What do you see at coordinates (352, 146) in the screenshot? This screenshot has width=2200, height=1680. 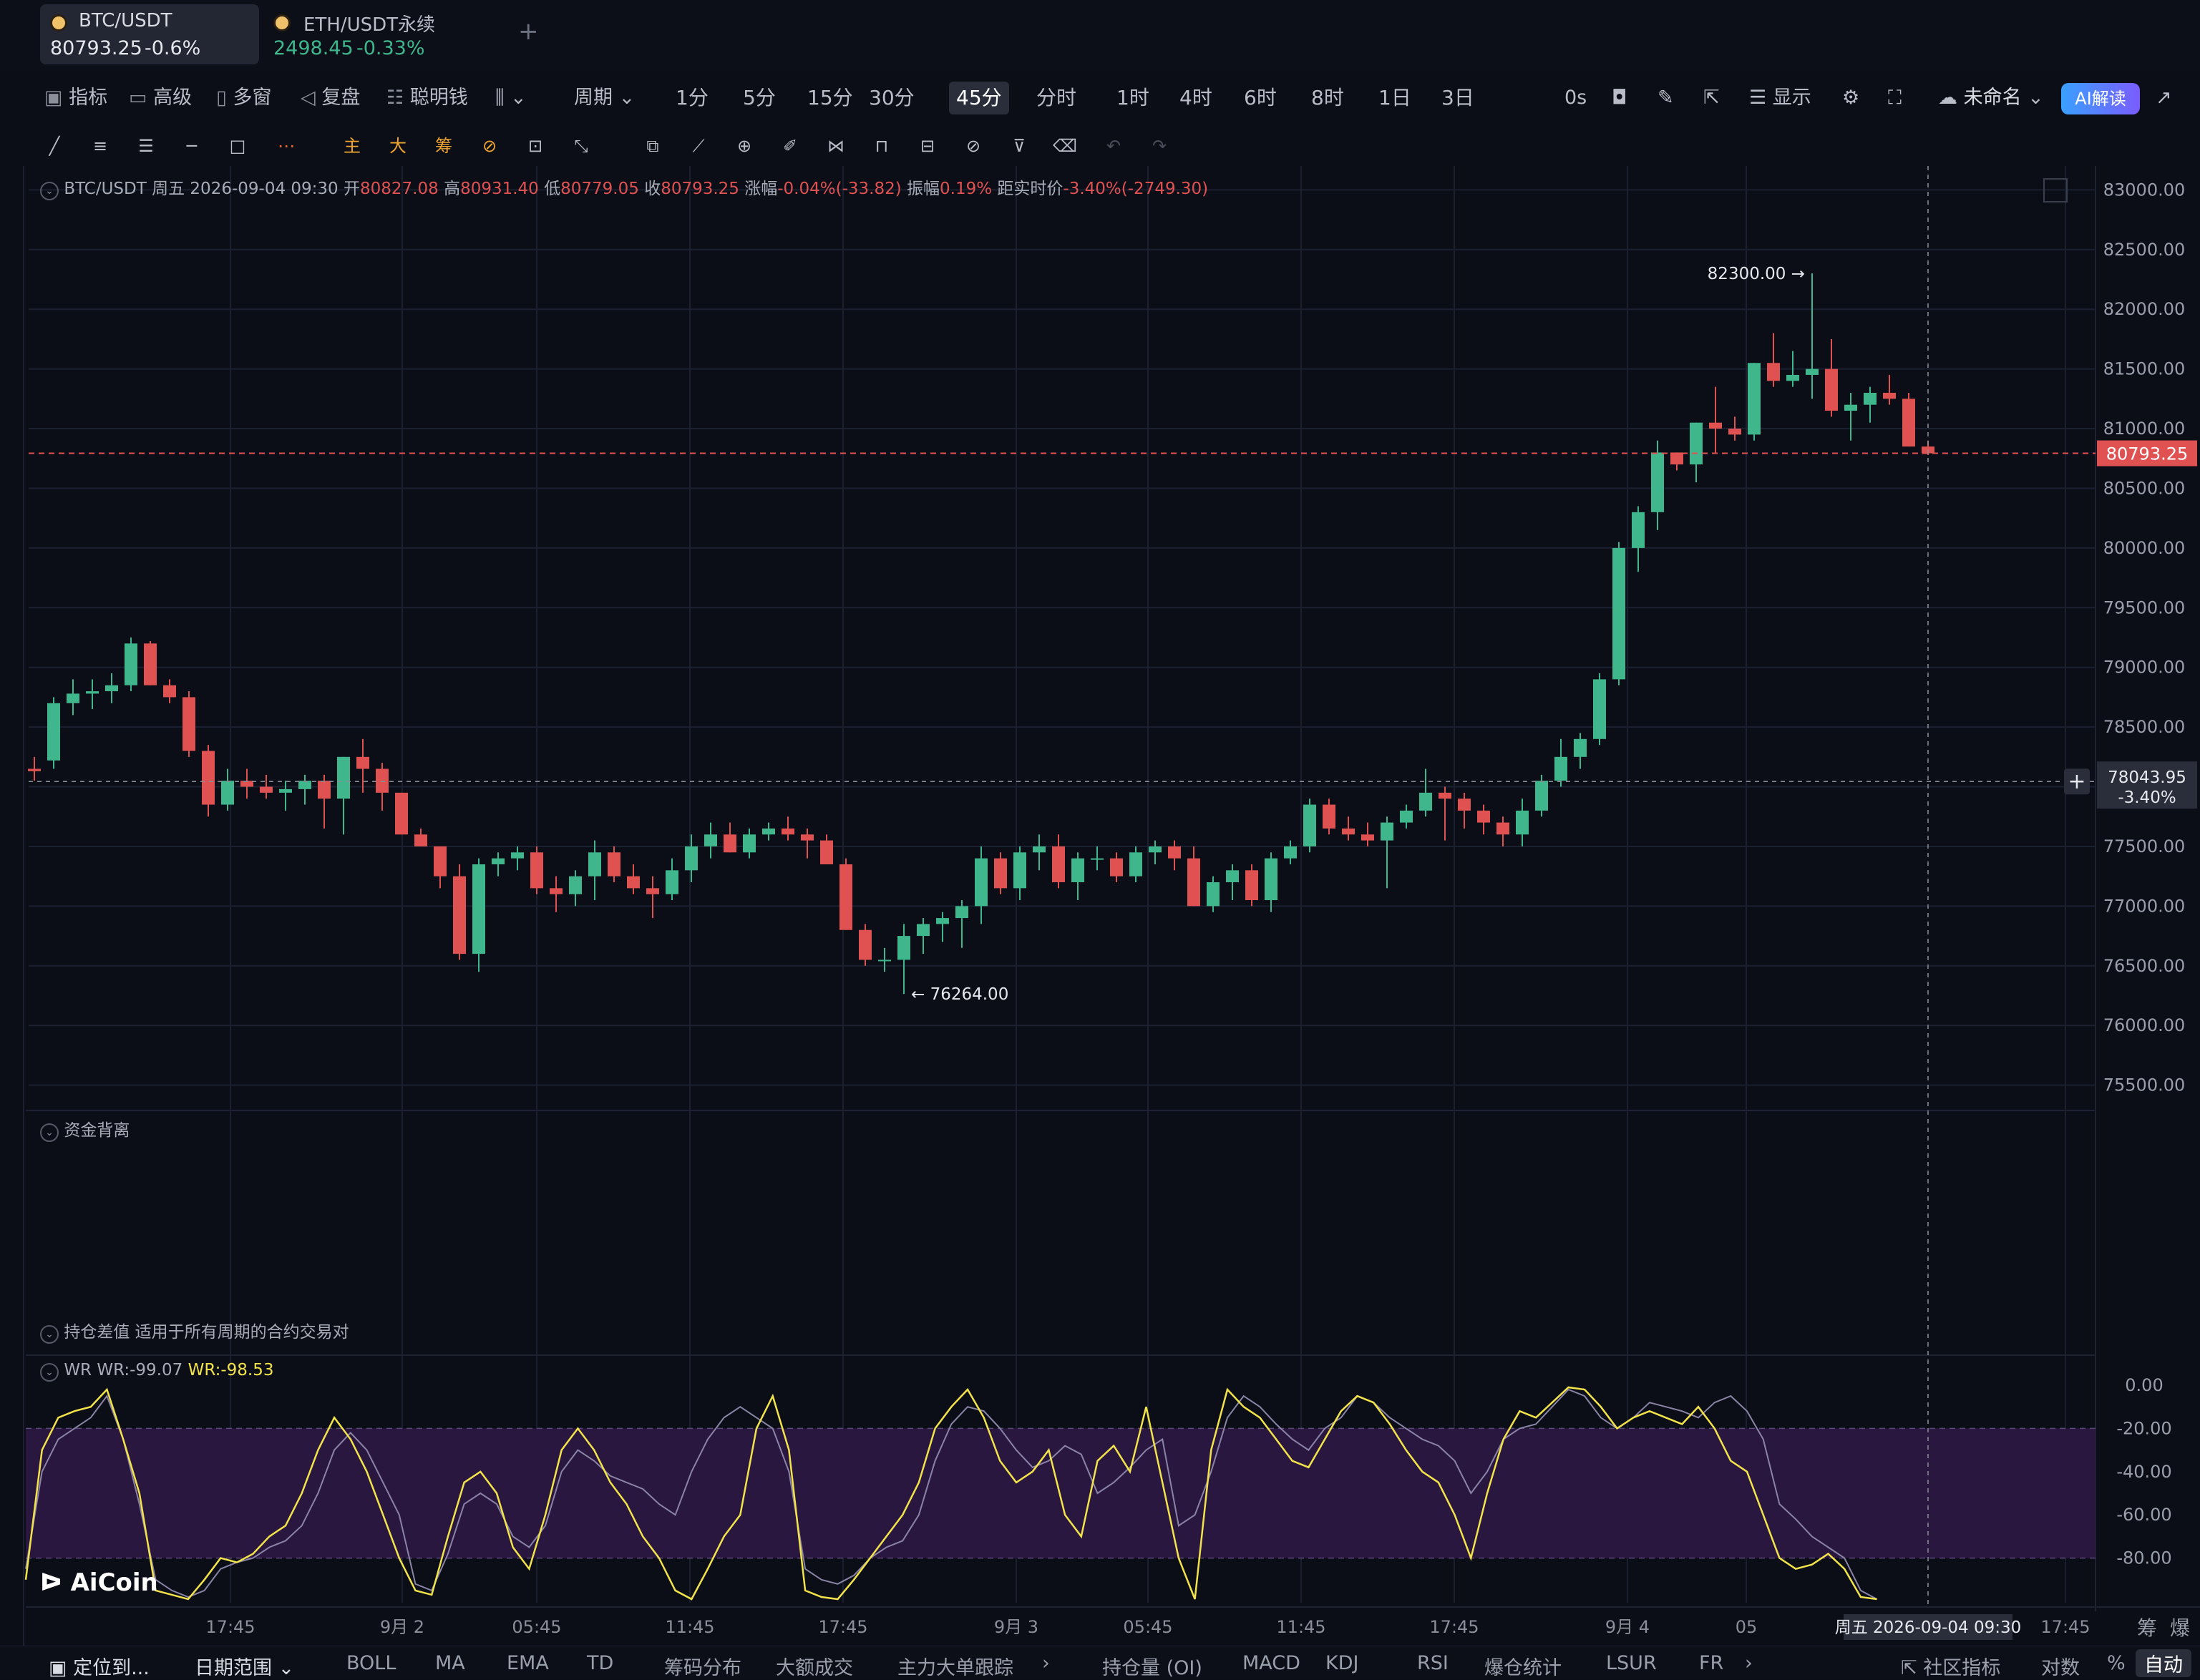 I see `main-force-tool: 主` at bounding box center [352, 146].